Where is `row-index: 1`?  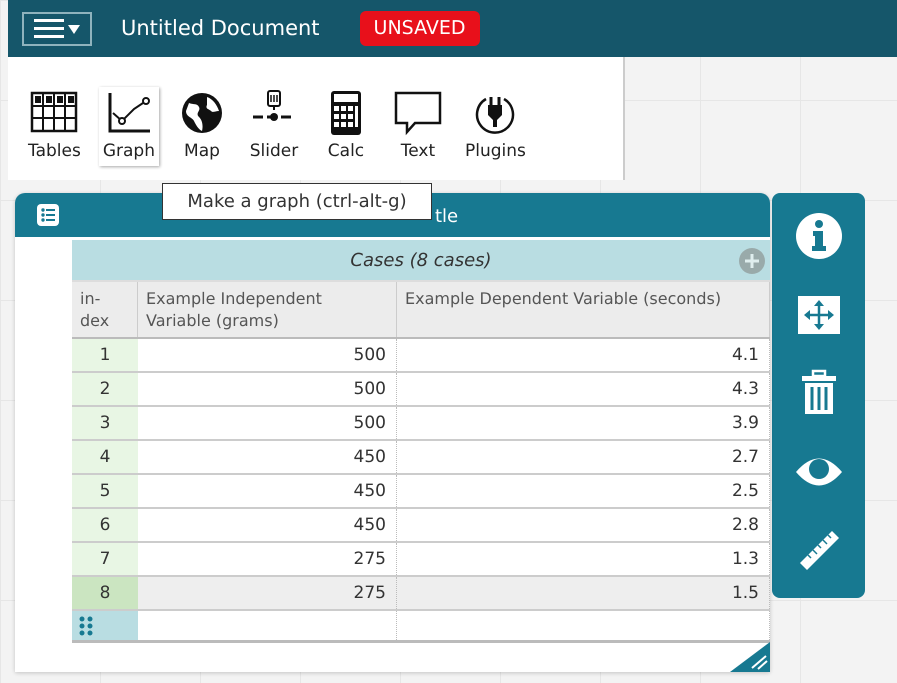
row-index: 1 is located at coordinates (105, 355).